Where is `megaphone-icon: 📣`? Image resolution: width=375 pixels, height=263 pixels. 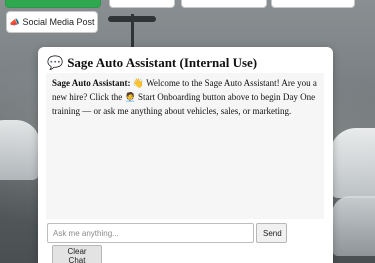 megaphone-icon: 📣 is located at coordinates (14, 22).